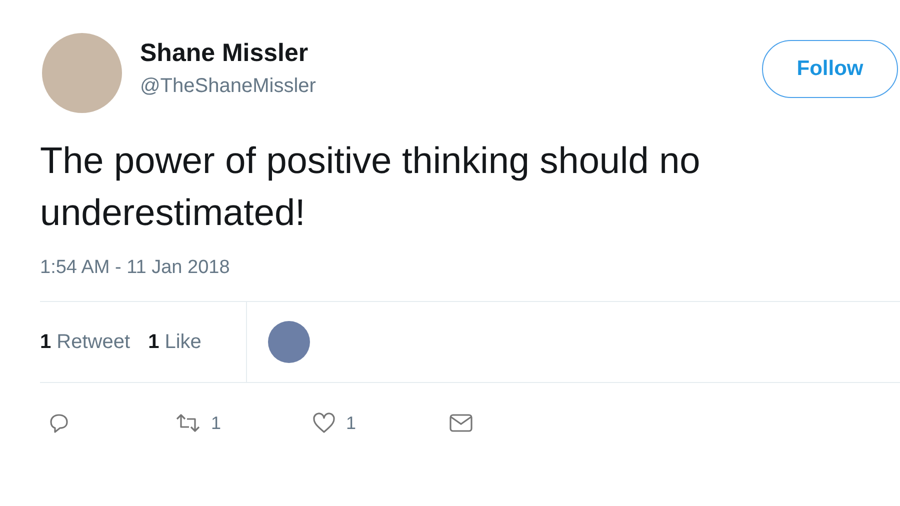  Describe the element at coordinates (175, 342) in the screenshot. I see `stat-link: 1 Like` at that location.